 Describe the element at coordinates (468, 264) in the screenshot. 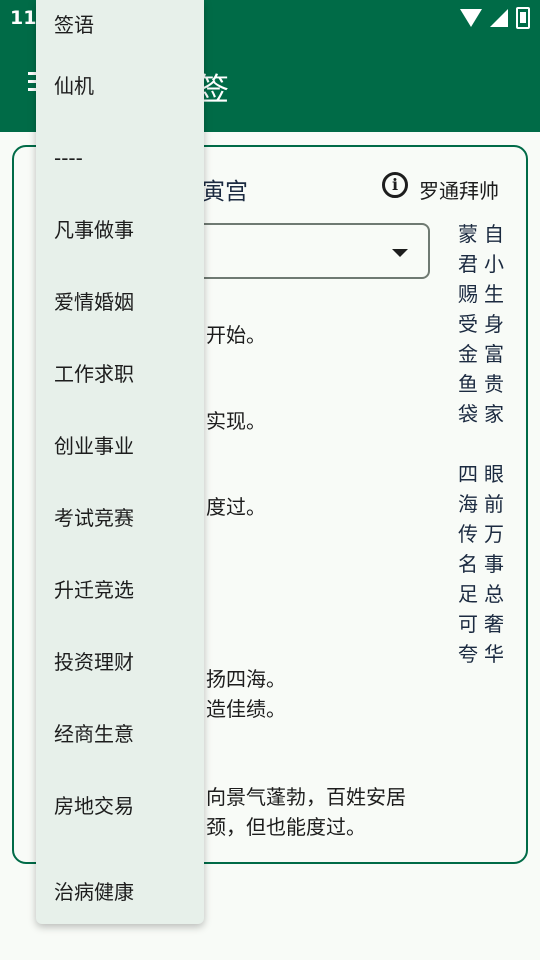

I see `poem-char: 君` at that location.